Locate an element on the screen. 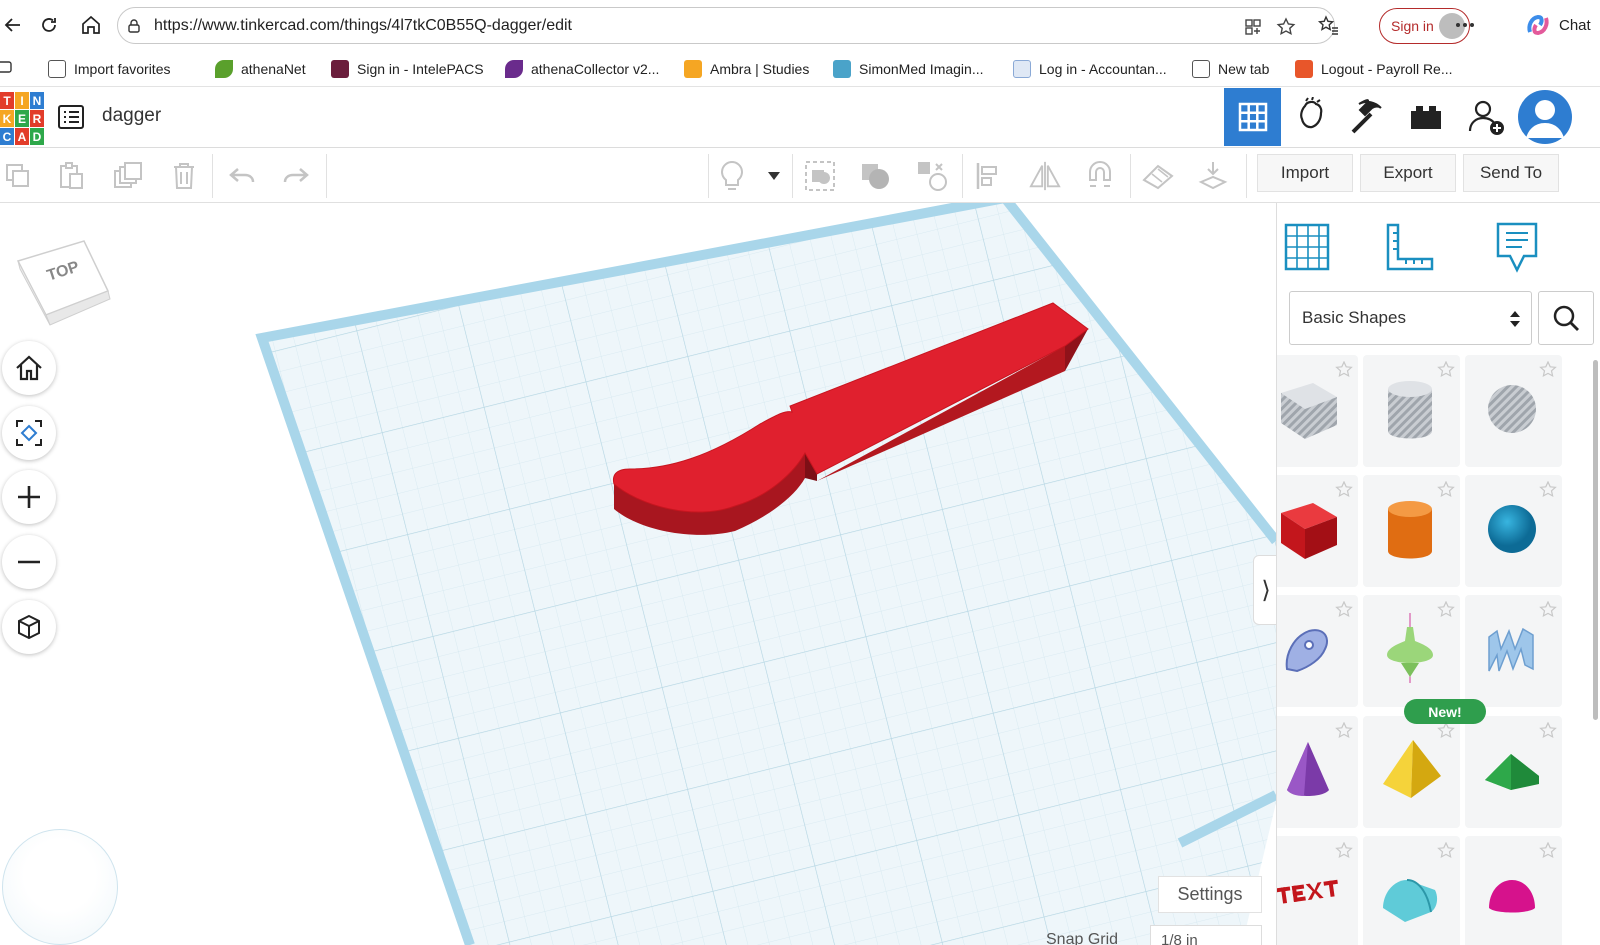 The width and height of the screenshot is (1600, 945). home-icon is located at coordinates (91, 25).